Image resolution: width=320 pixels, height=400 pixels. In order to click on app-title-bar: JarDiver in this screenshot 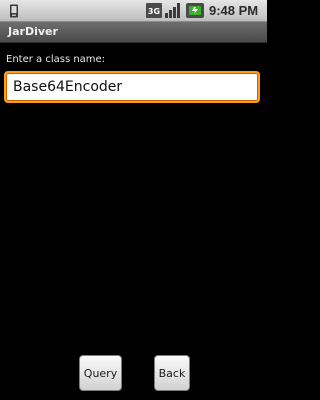, I will do `click(133, 32)`.